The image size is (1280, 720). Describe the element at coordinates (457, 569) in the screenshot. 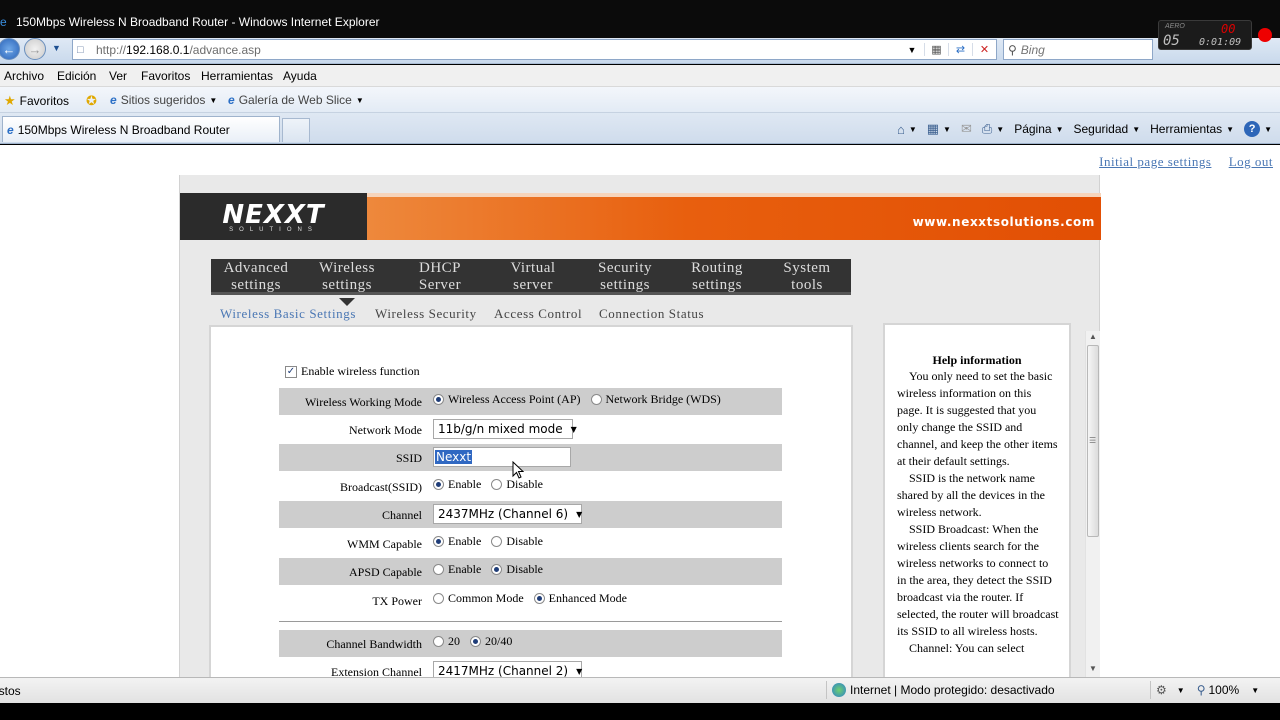

I see `radio-apsd-enable: Enable` at that location.